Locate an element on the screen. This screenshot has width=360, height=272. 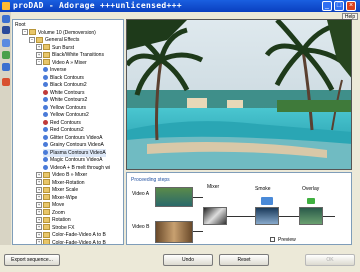
title-bar: proDAD - Adorage +++unlicensed+++ _ □ × is located at coordinates (180, 6).